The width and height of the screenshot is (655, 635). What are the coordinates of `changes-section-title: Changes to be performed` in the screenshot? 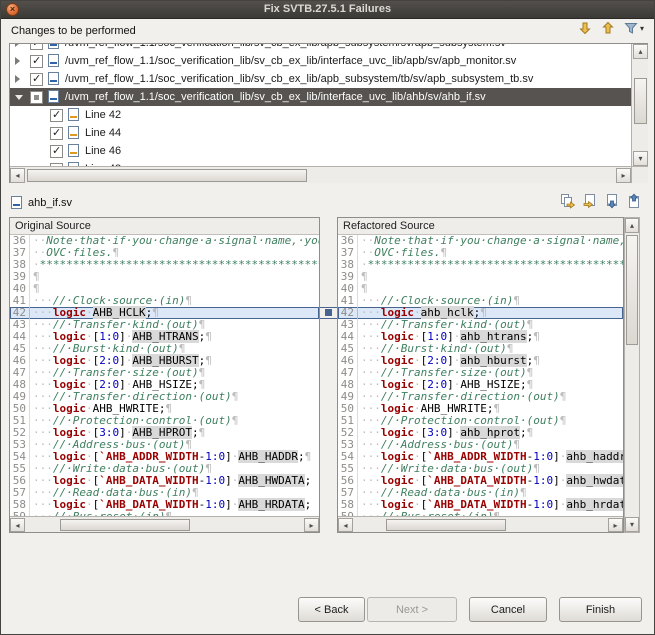 It's located at (73, 31).